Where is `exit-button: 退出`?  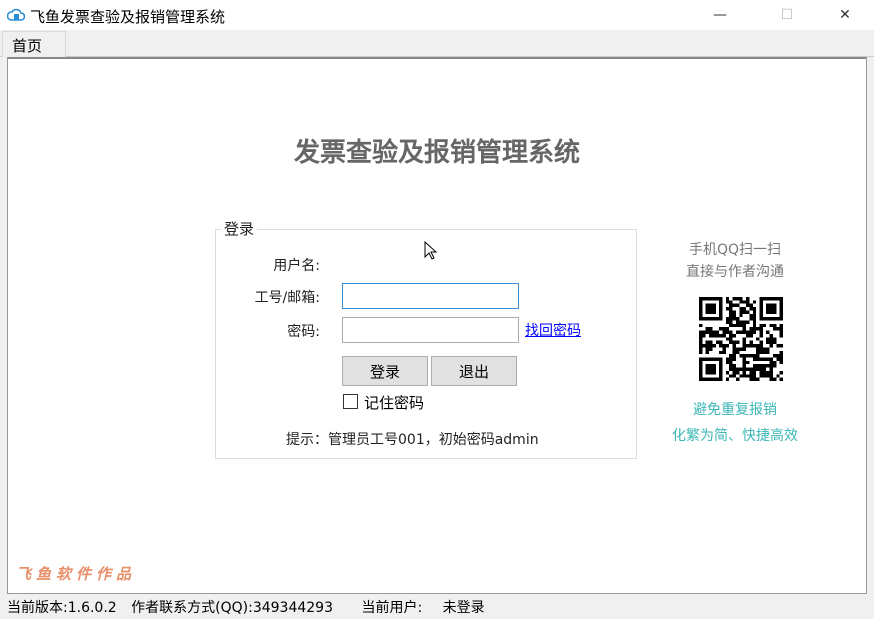
exit-button: 退出 is located at coordinates (474, 371).